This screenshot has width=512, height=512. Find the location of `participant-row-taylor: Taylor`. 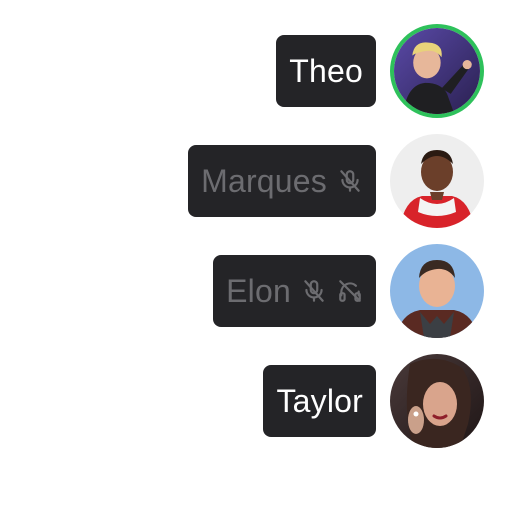

participant-row-taylor: Taylor is located at coordinates (373, 401).